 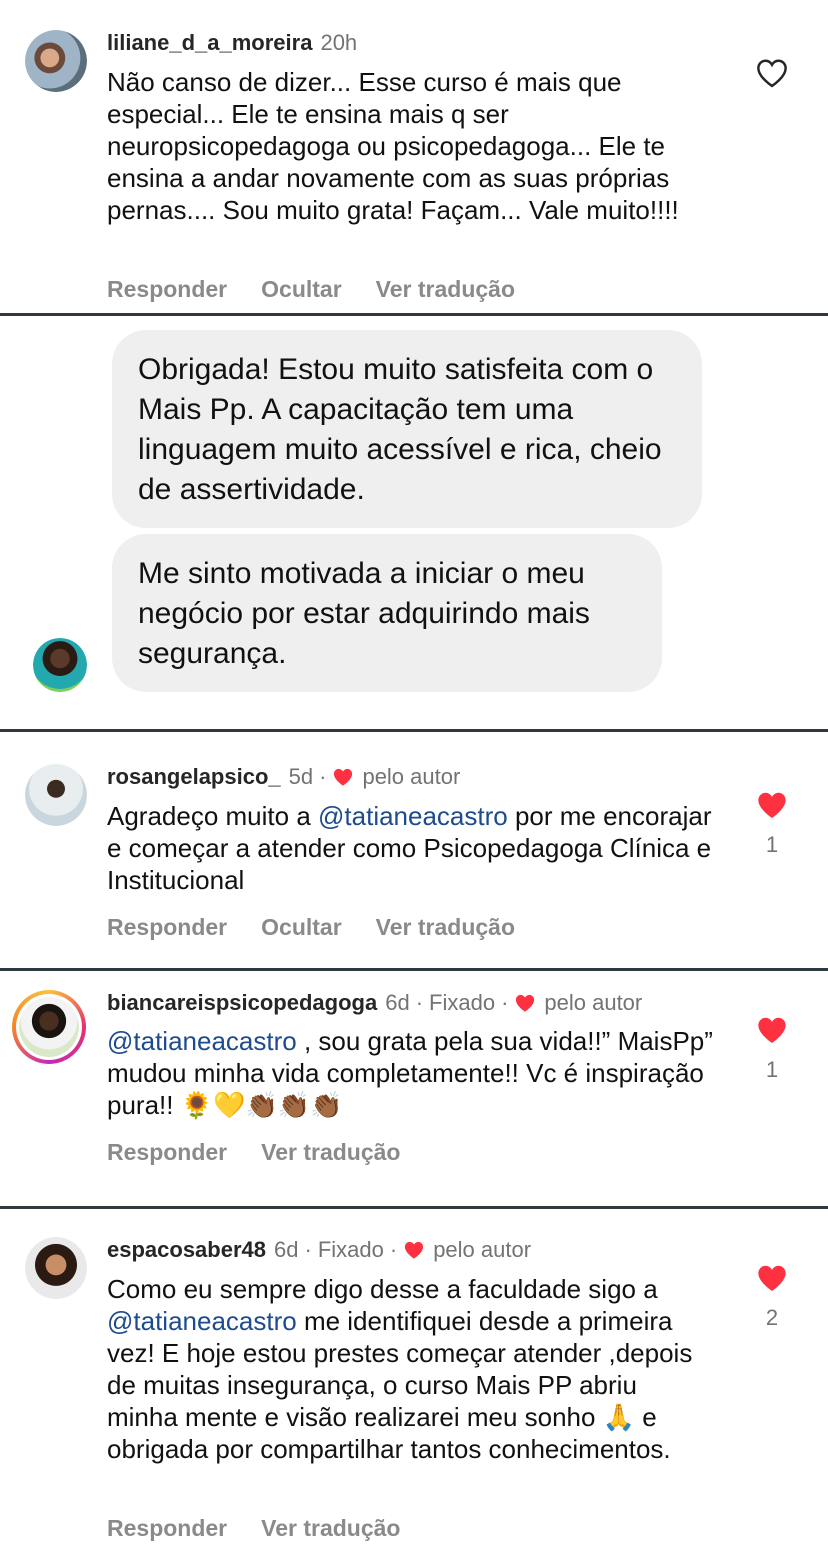 I want to click on heart-outline-icon, so click(x=772, y=73).